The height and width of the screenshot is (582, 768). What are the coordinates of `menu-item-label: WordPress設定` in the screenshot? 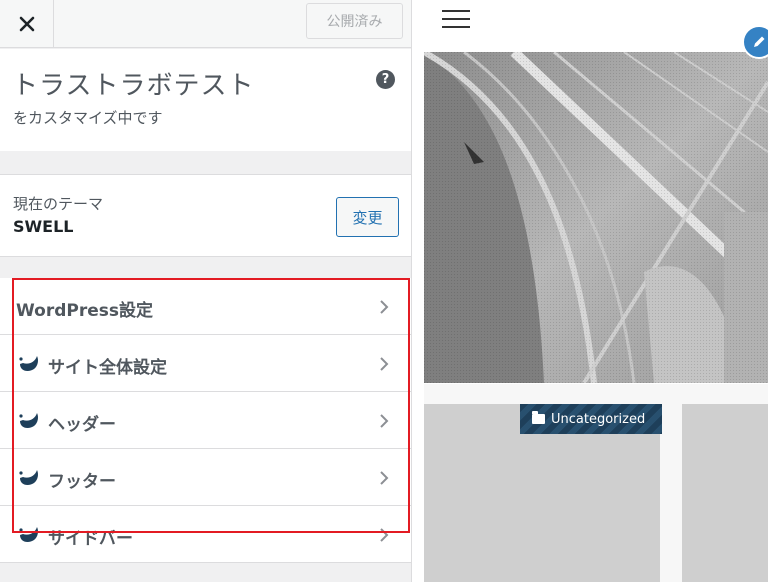 It's located at (84, 311).